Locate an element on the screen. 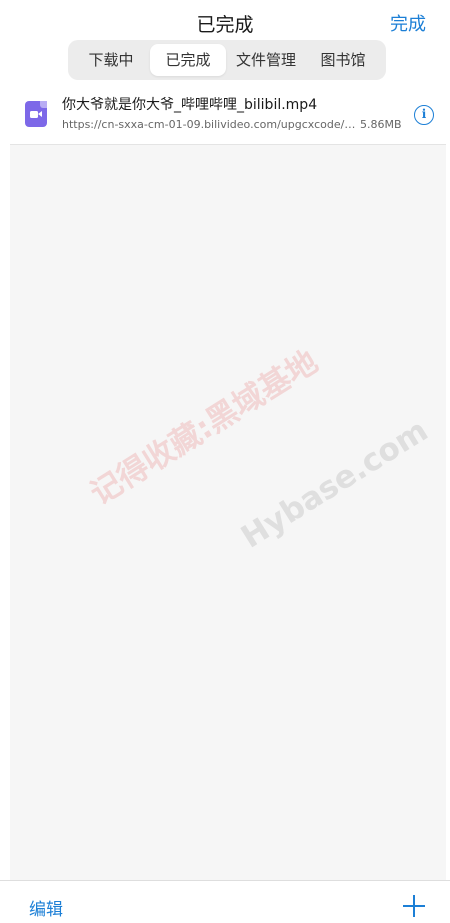  video-file-icon is located at coordinates (36, 114).